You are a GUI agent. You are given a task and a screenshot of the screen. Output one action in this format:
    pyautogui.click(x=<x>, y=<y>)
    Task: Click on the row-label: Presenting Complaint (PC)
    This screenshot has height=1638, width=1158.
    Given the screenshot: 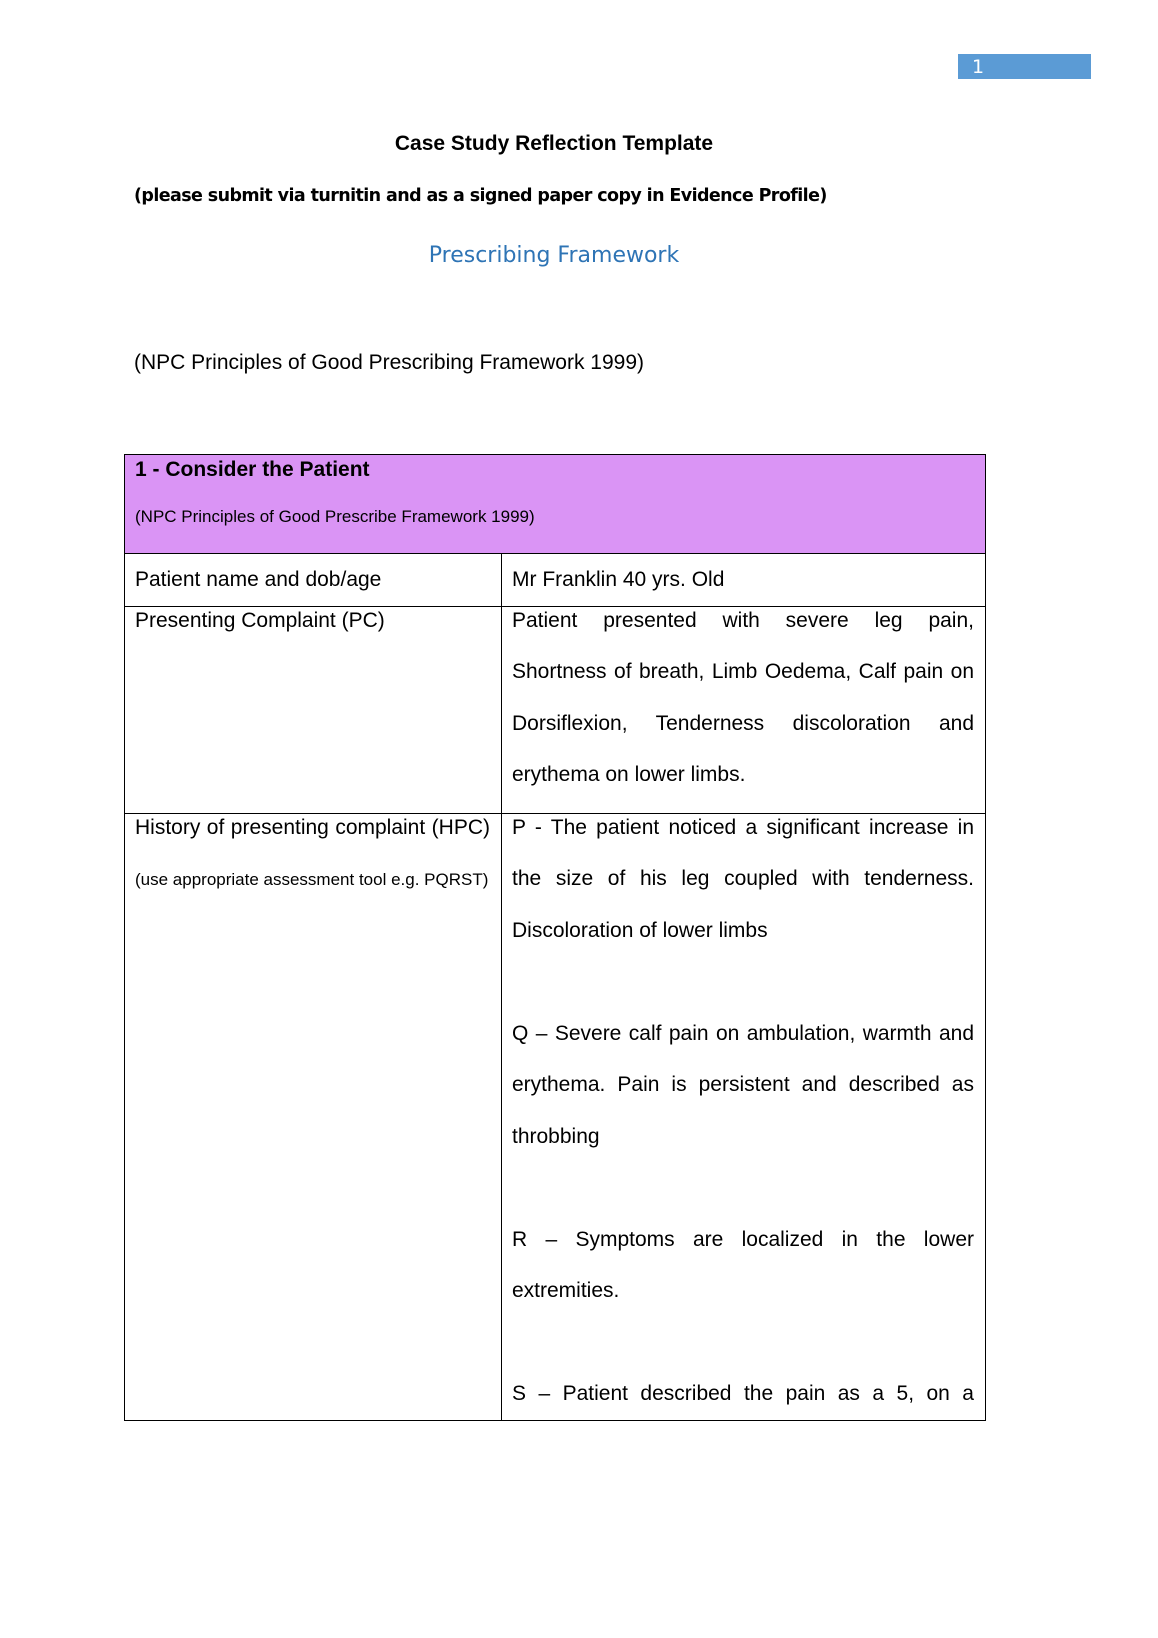 What is the action you would take?
    pyautogui.click(x=313, y=709)
    